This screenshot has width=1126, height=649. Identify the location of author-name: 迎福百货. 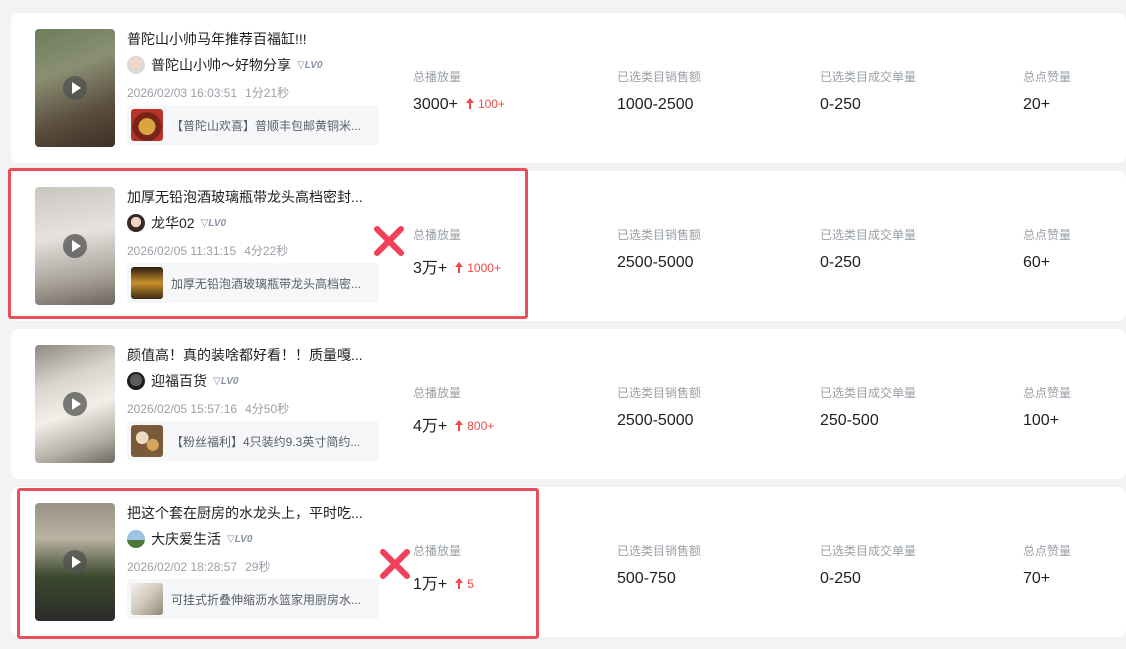
(179, 381).